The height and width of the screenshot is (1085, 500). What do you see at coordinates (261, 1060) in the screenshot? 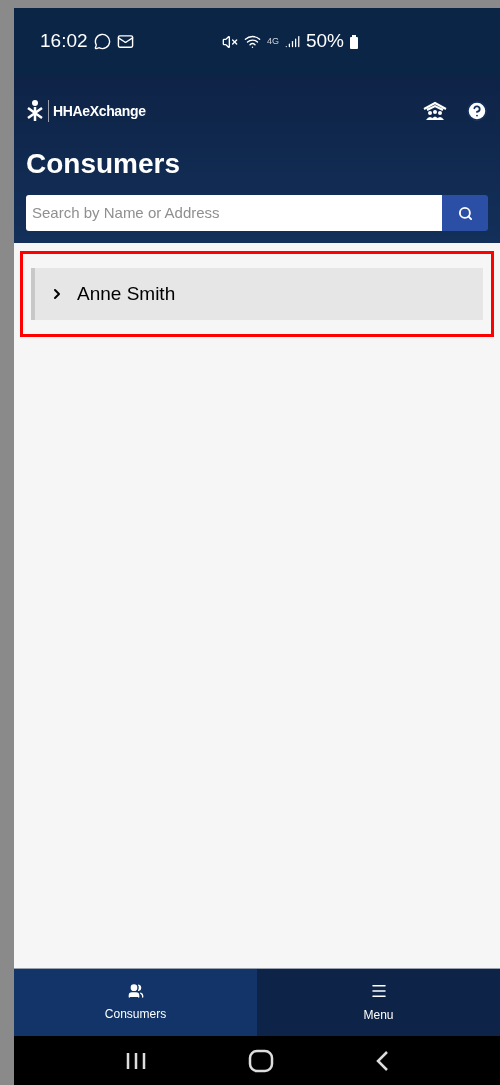
I see `home-icon` at bounding box center [261, 1060].